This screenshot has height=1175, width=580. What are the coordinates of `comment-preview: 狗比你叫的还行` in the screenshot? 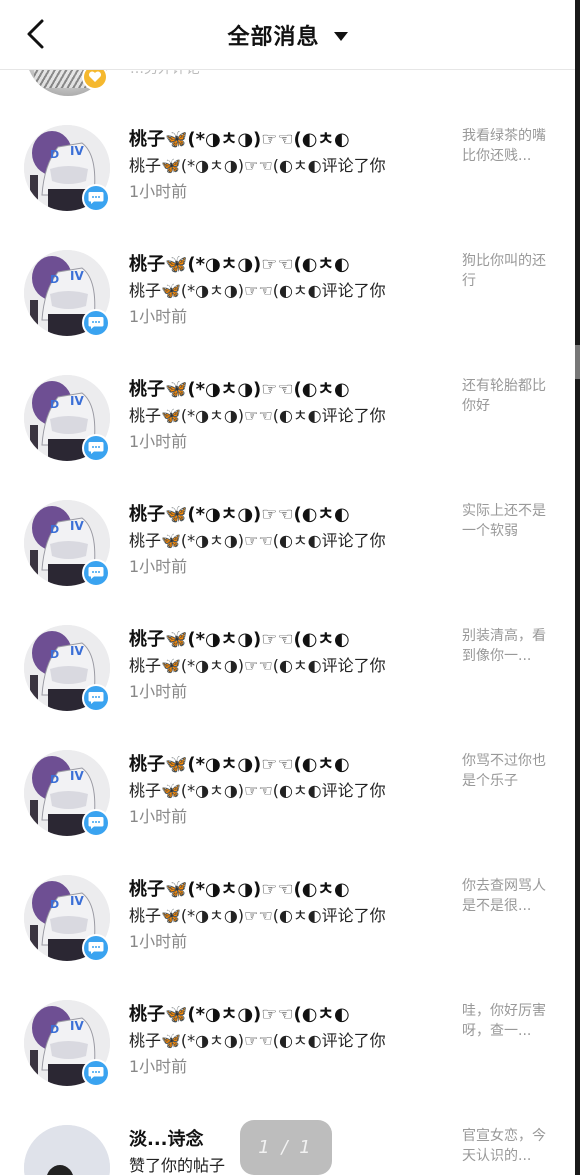 It's located at (510, 271).